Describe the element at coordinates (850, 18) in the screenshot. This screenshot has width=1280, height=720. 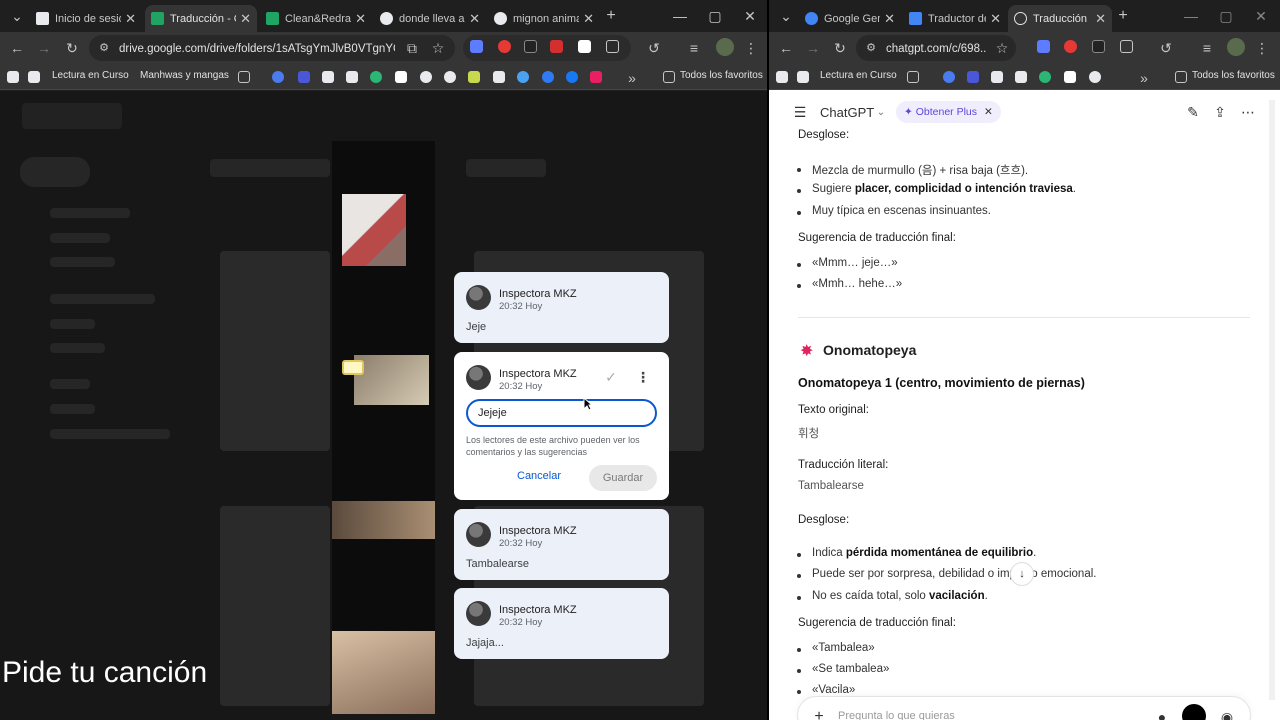
I see `tab-google-gemini: Google Gem ✕` at that location.